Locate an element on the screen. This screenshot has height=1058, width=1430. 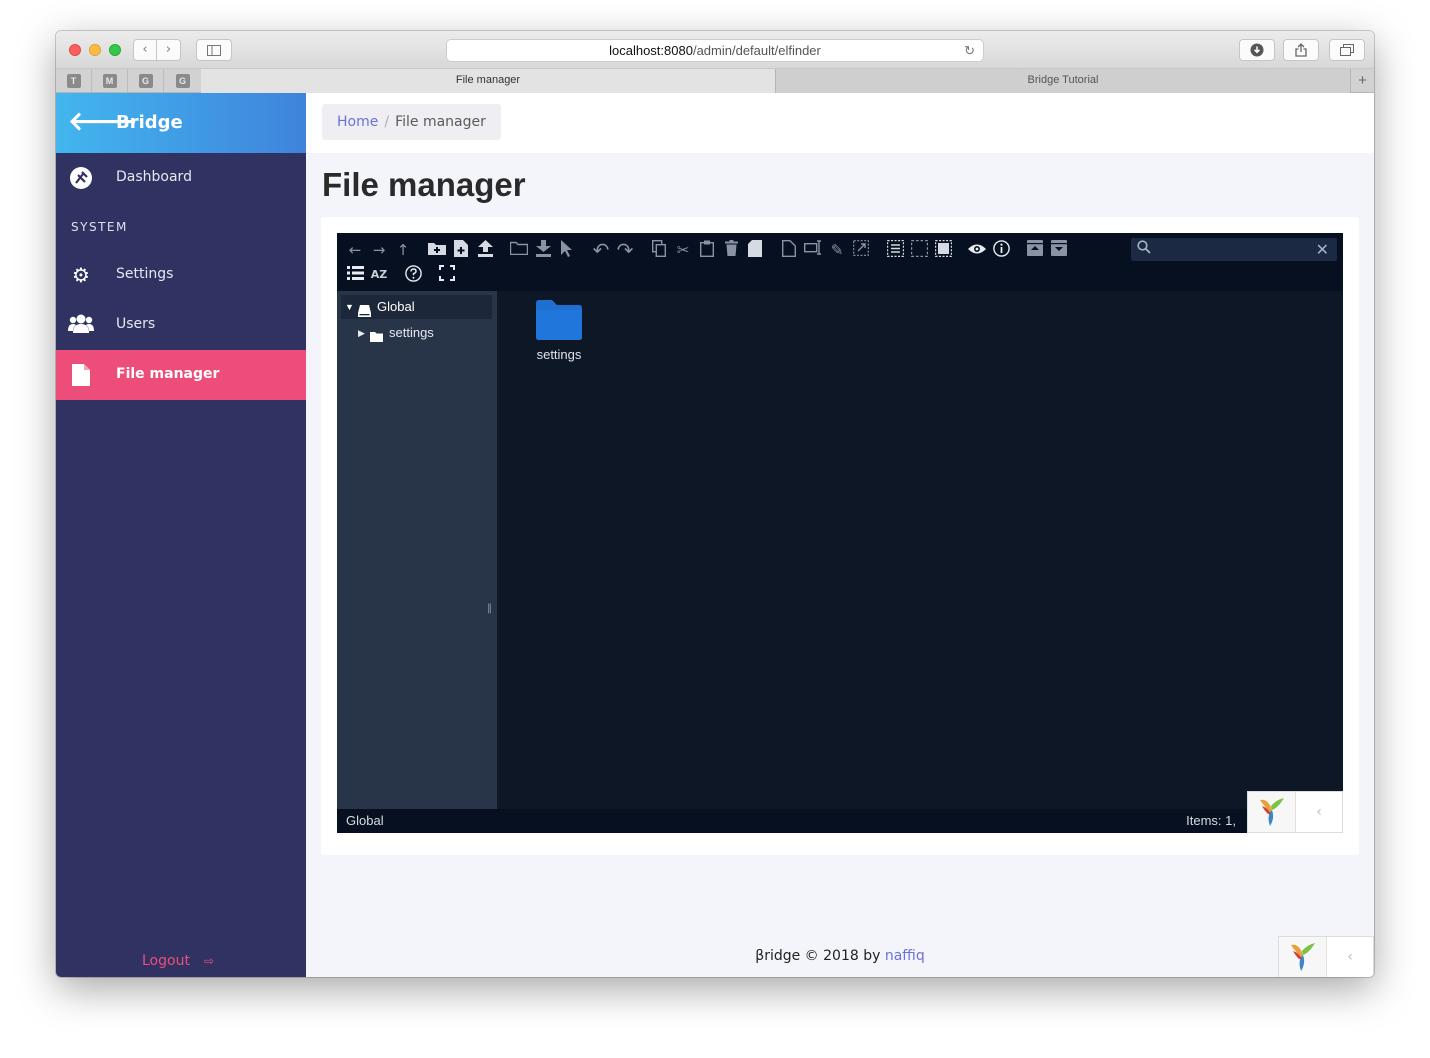
favorite-g: G is located at coordinates (182, 80).